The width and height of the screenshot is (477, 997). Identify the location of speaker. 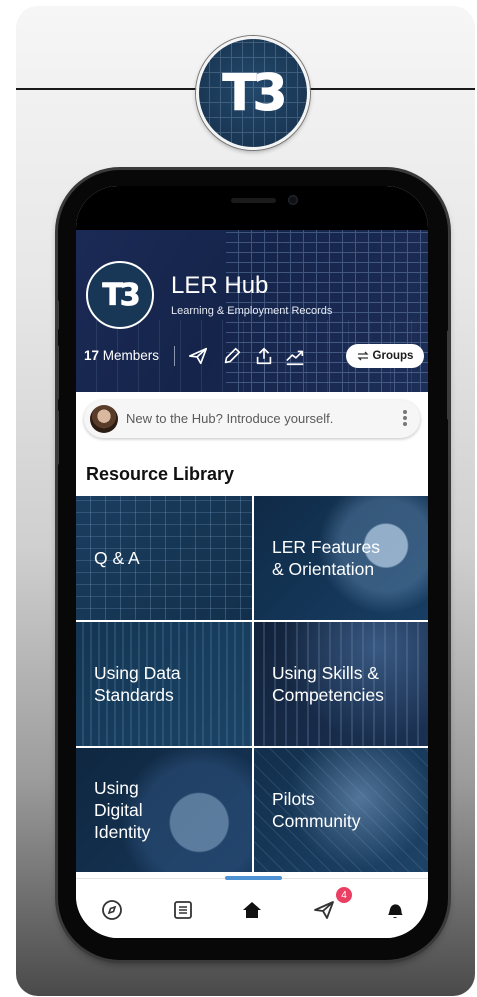
(253, 200).